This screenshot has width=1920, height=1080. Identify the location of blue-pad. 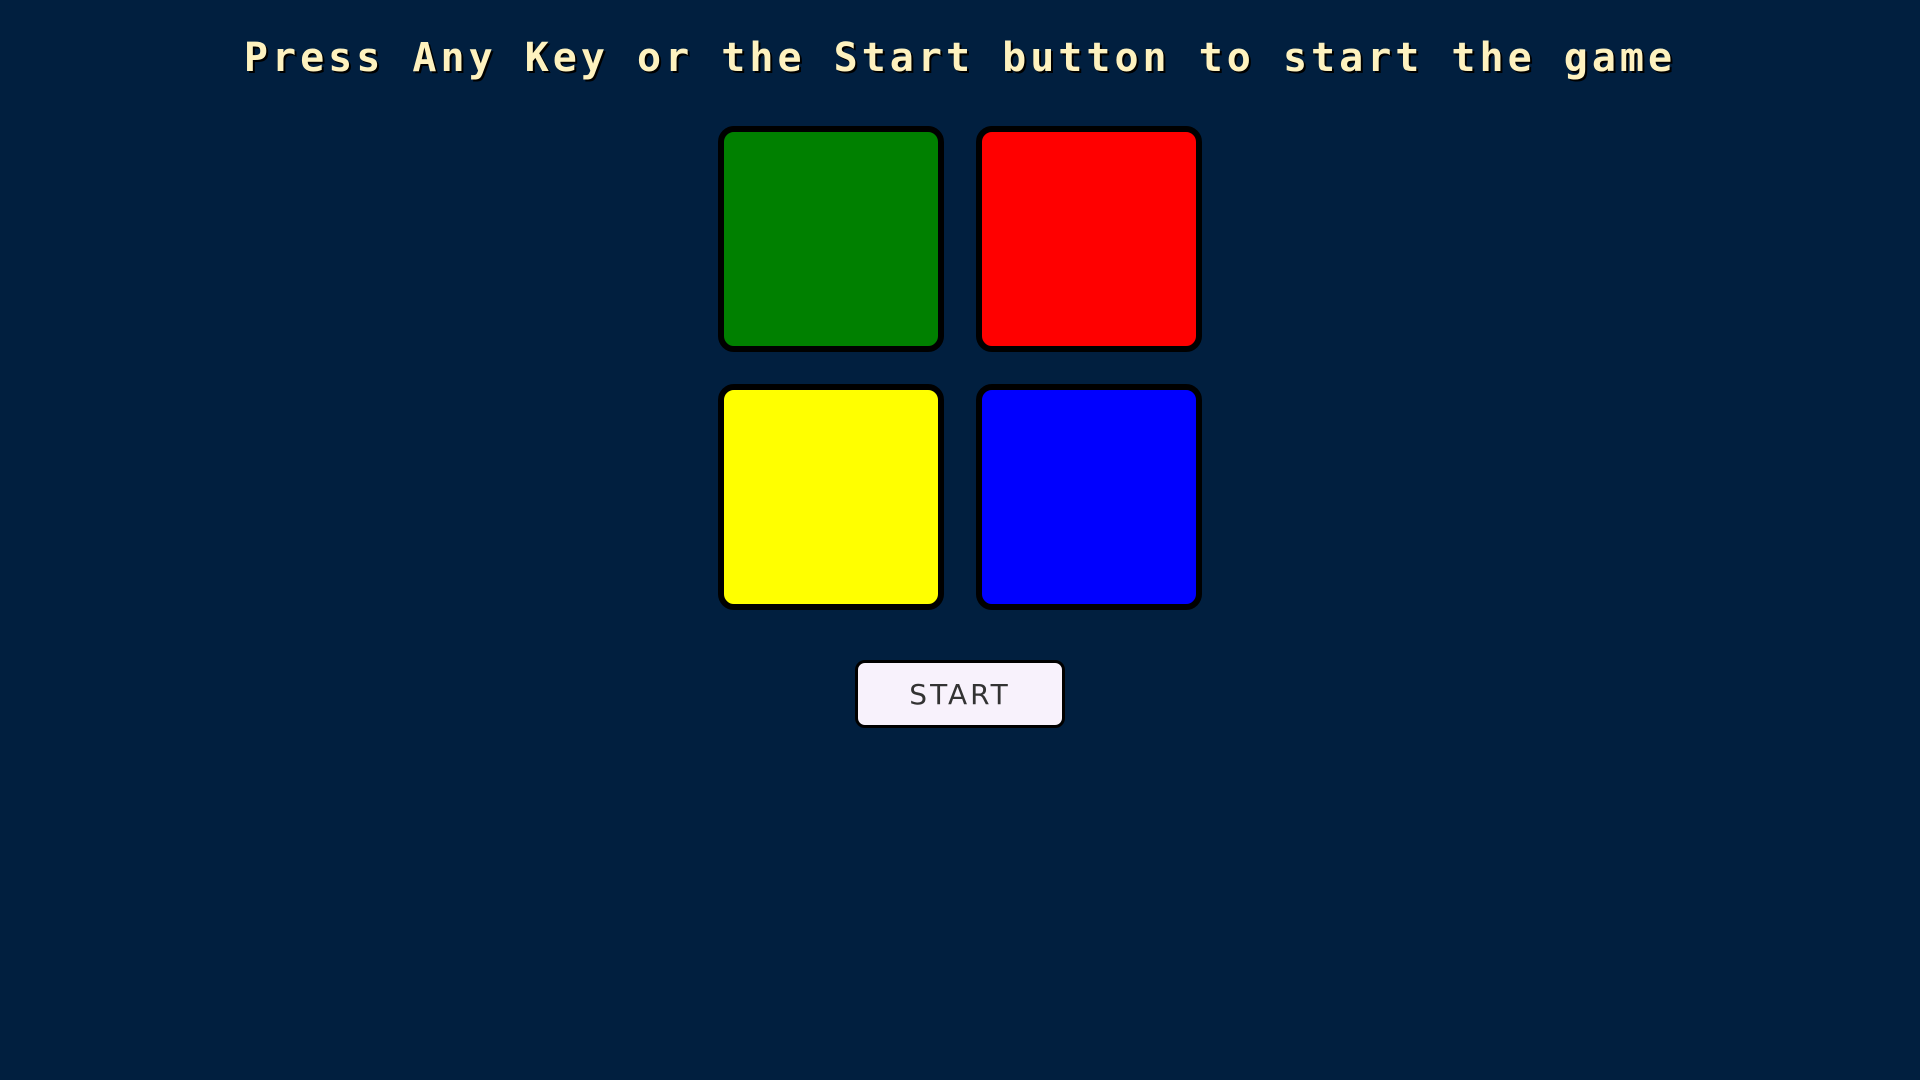
(1089, 497).